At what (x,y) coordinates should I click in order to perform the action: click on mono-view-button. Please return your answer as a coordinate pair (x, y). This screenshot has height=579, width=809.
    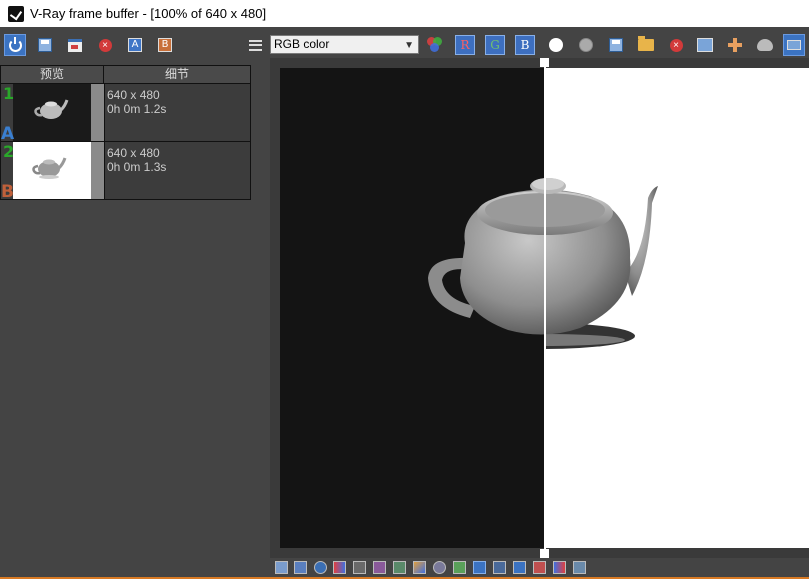
    Looking at the image, I should click on (586, 45).